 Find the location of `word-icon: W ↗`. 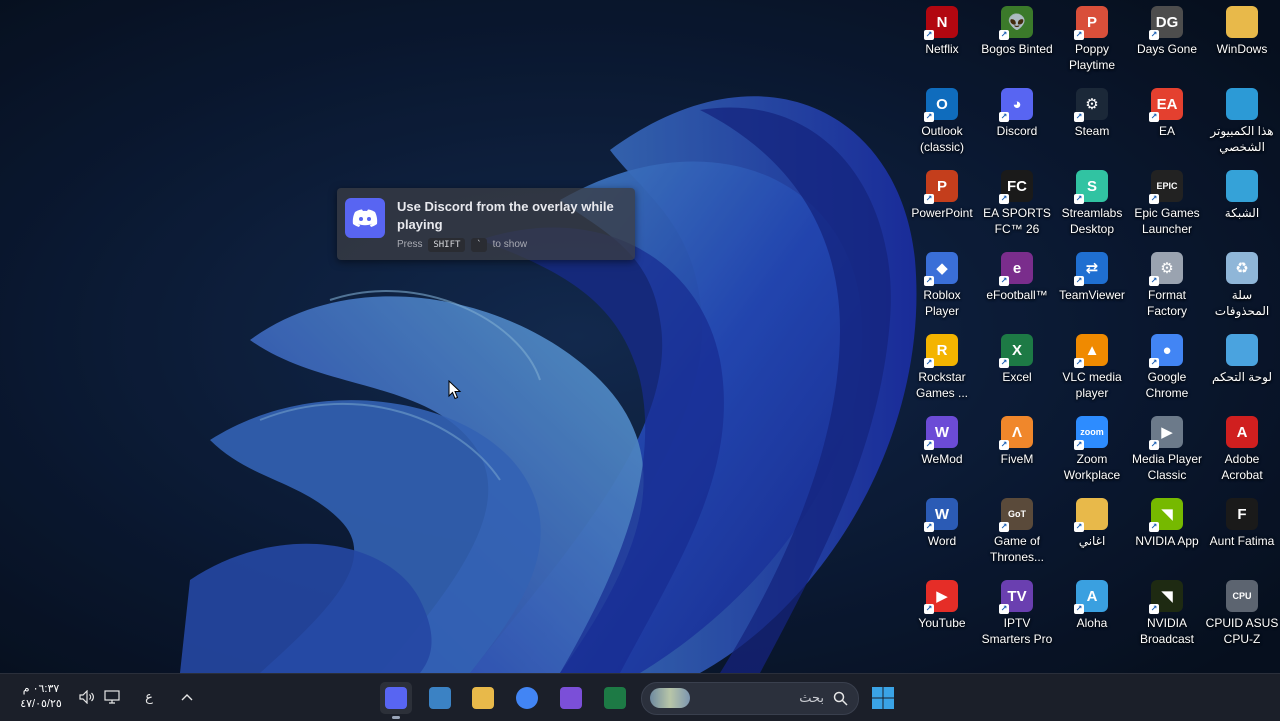

word-icon: W ↗ is located at coordinates (941, 515).